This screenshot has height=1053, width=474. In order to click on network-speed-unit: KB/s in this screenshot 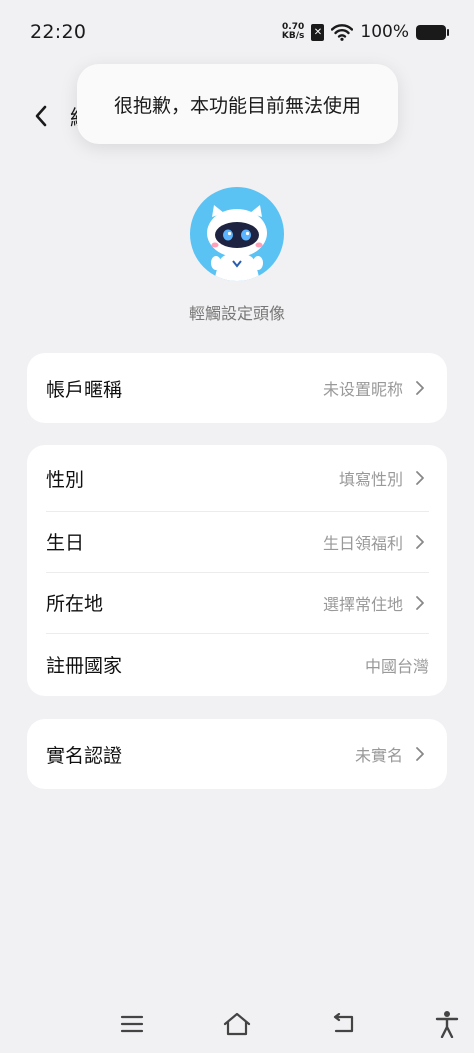, I will do `click(293, 36)`.